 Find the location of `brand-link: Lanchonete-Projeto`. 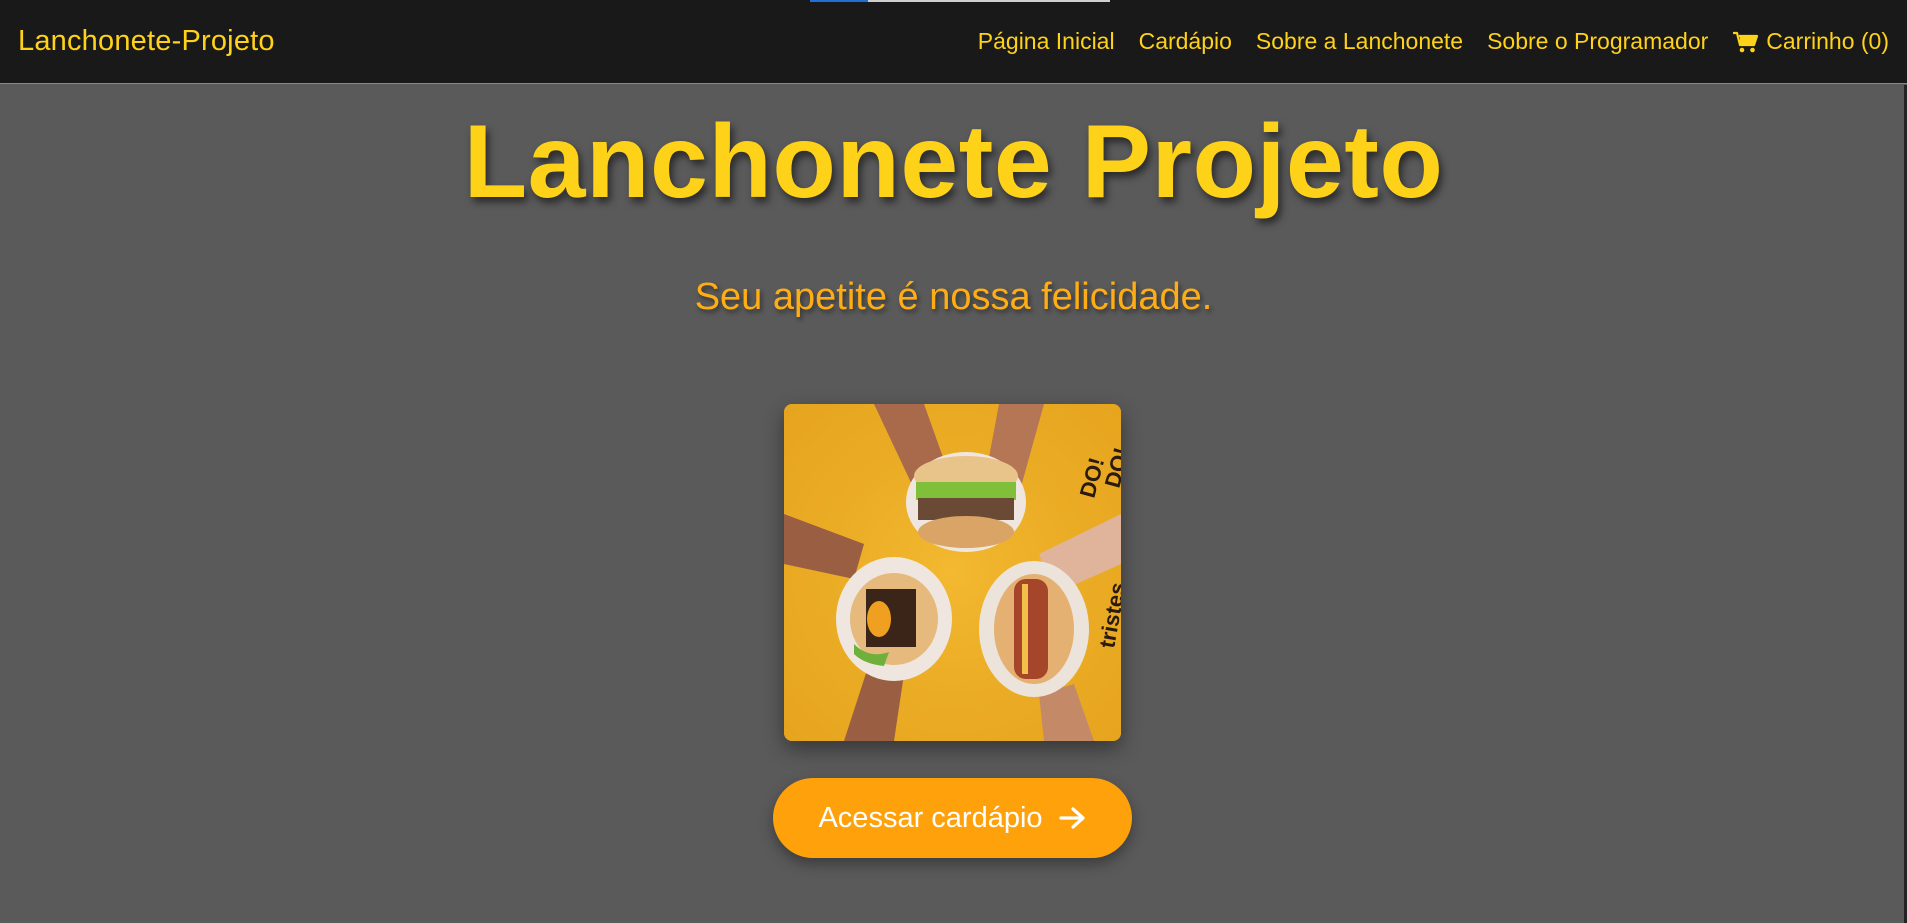

brand-link: Lanchonete-Projeto is located at coordinates (146, 41).